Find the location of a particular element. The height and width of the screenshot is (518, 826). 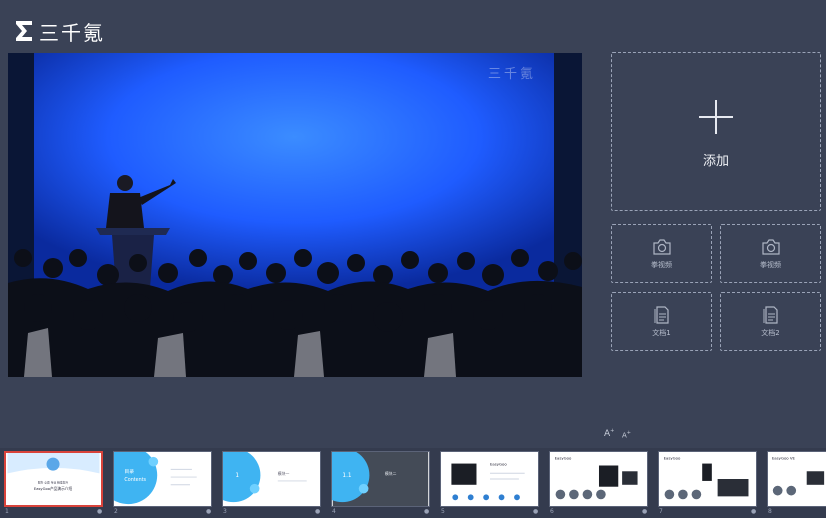

document-slot-2: 文档2 is located at coordinates (770, 321).